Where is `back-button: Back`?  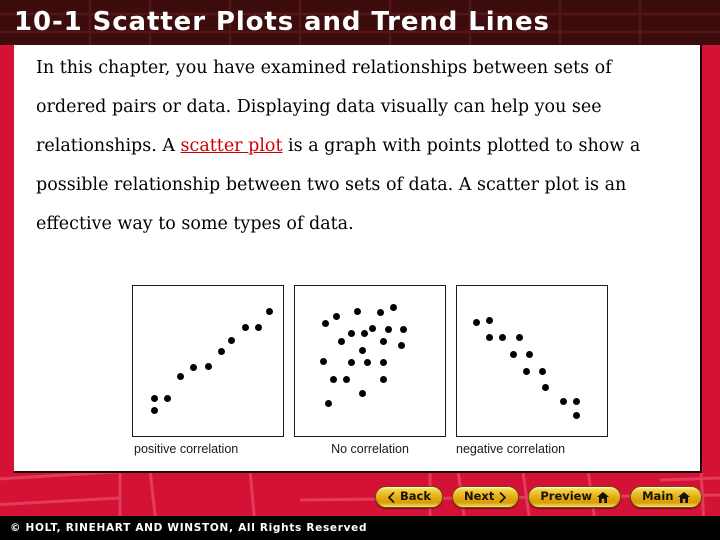
back-button: Back is located at coordinates (409, 497).